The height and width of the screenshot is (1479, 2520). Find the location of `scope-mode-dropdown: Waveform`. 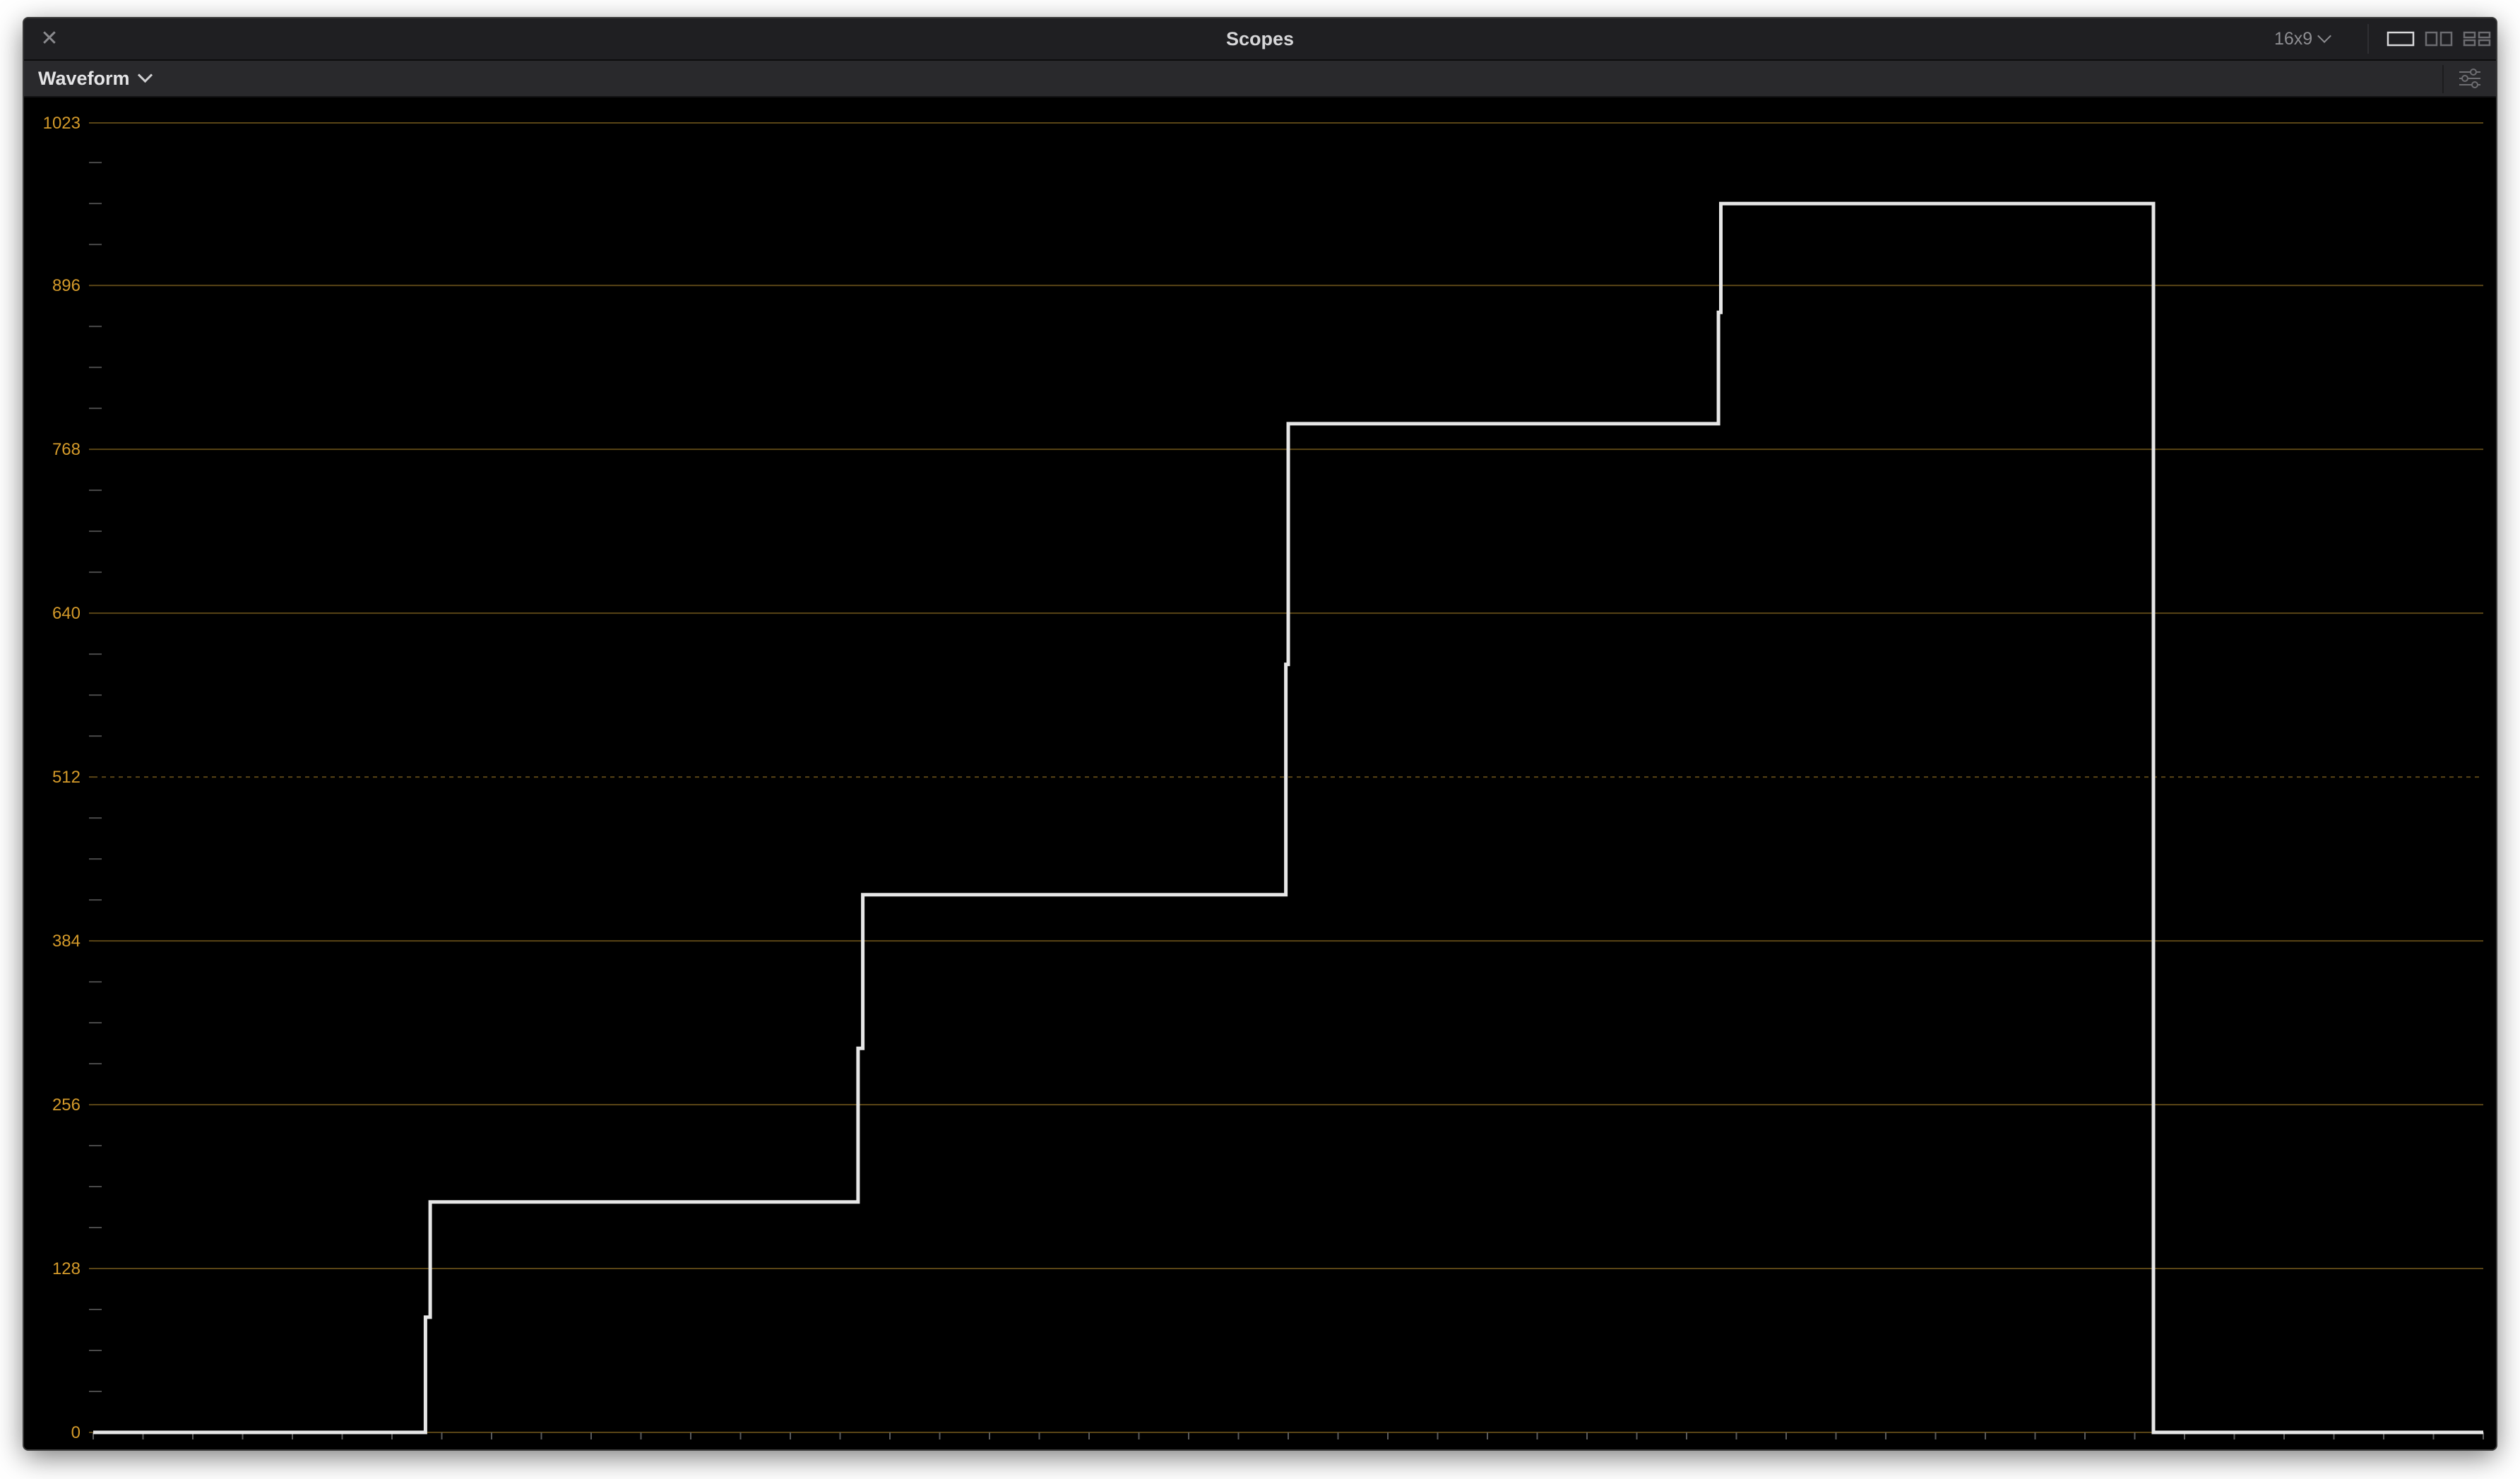

scope-mode-dropdown: Waveform is located at coordinates (96, 78).